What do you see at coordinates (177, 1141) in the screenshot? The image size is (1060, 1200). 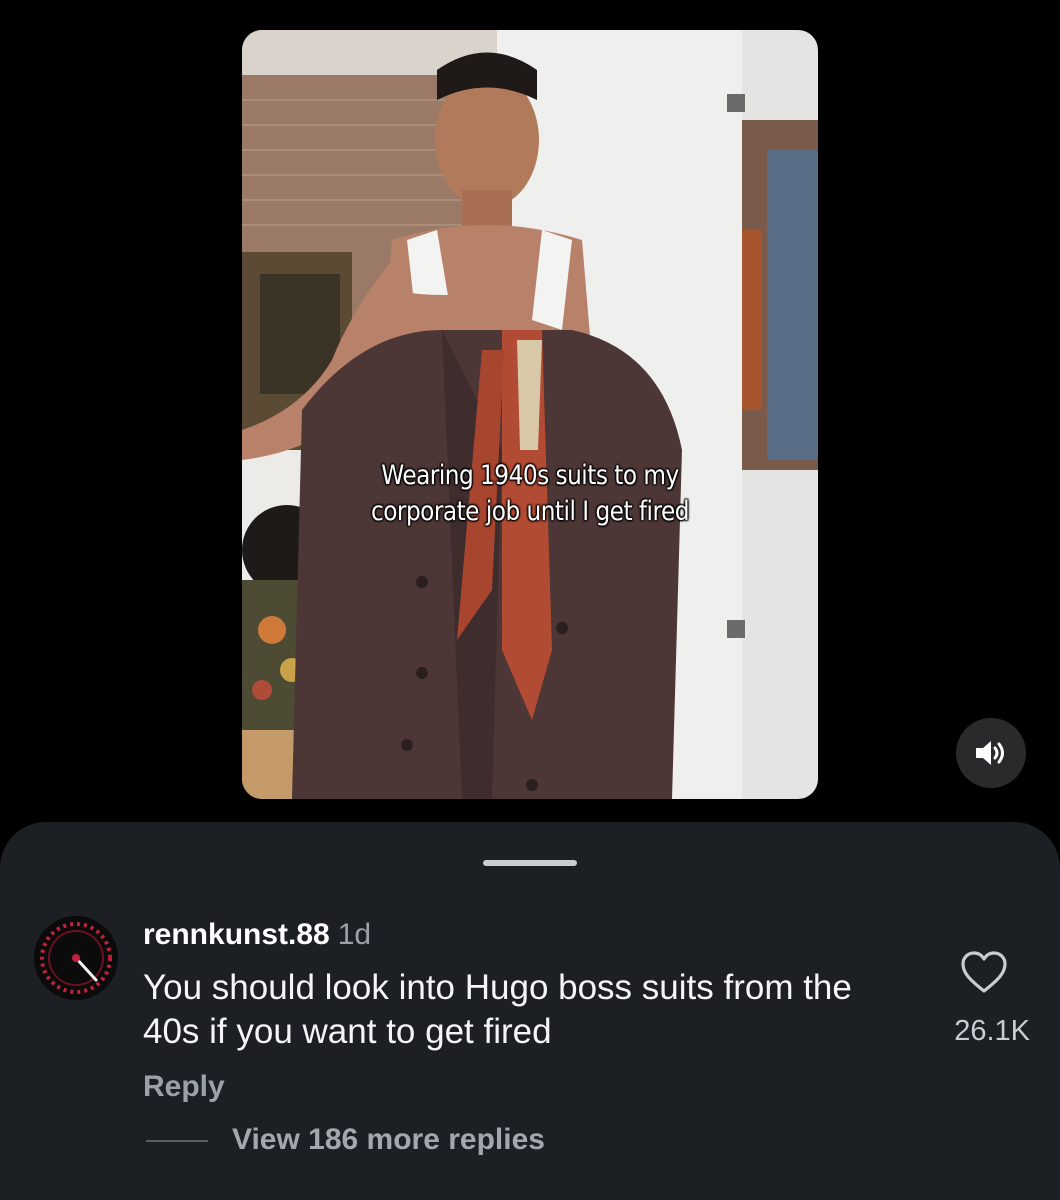 I see `replies-divider` at bounding box center [177, 1141].